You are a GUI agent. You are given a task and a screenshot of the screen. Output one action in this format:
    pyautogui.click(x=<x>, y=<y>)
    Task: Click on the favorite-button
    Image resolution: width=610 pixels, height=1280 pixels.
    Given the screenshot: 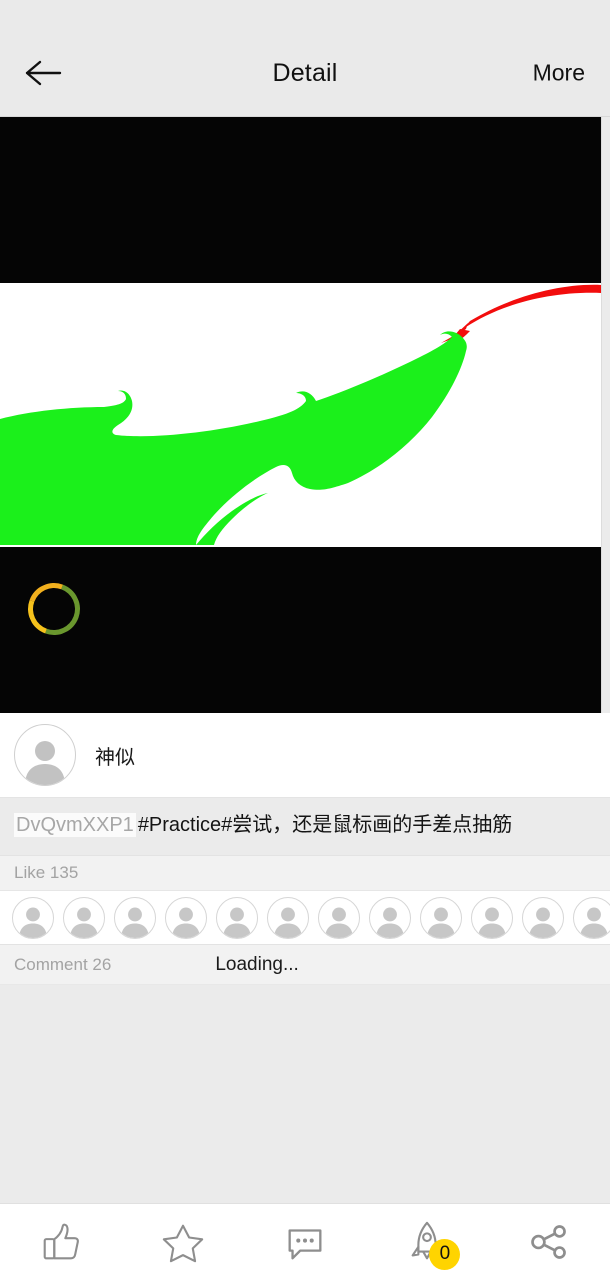 What is the action you would take?
    pyautogui.click(x=183, y=1242)
    